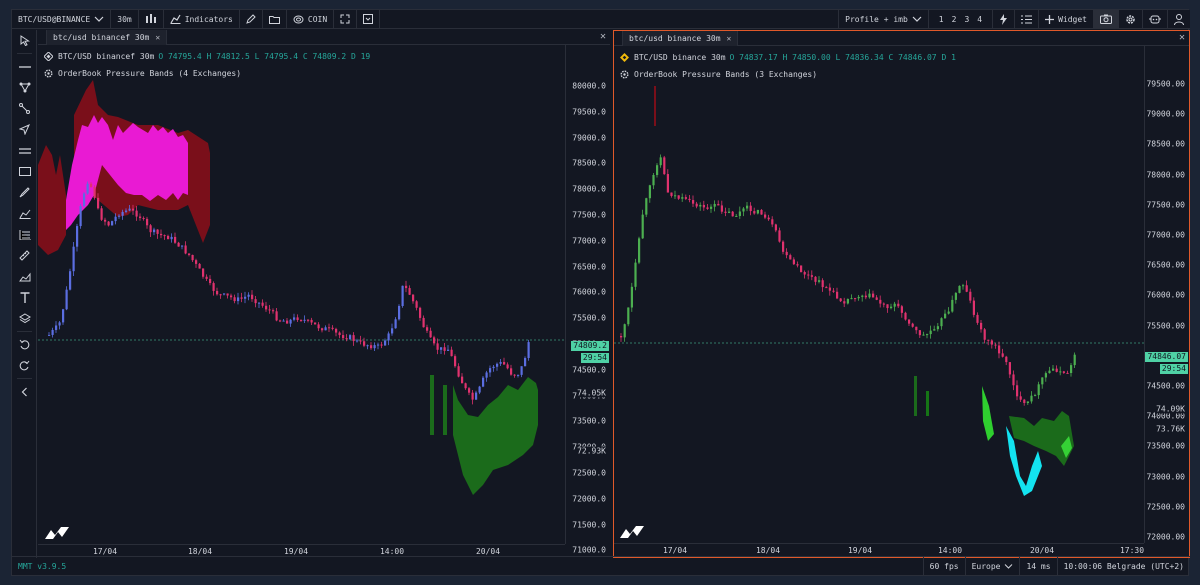 Image resolution: width=1200 pixels, height=585 pixels. Describe the element at coordinates (24, 171) in the screenshot. I see `rectangle-tool` at that location.